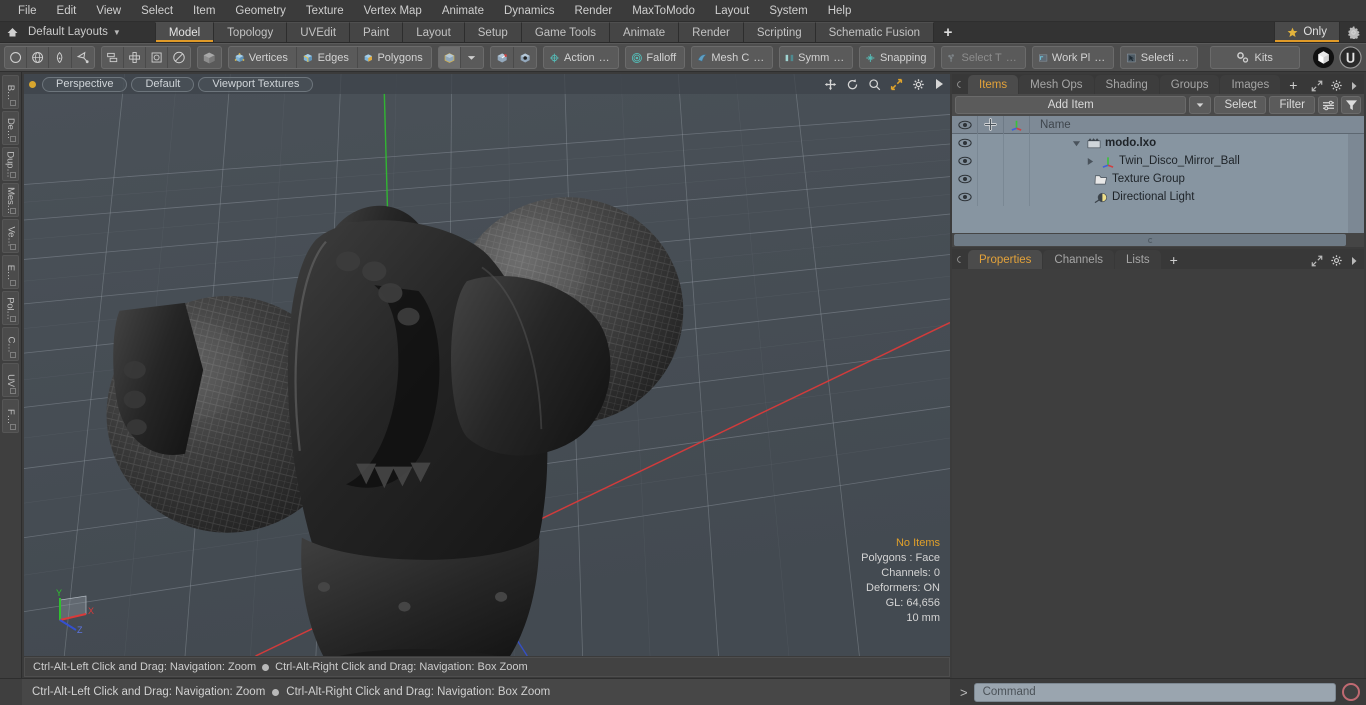  I want to click on item-tree-horizontal-scrollbar, so click(1158, 240).